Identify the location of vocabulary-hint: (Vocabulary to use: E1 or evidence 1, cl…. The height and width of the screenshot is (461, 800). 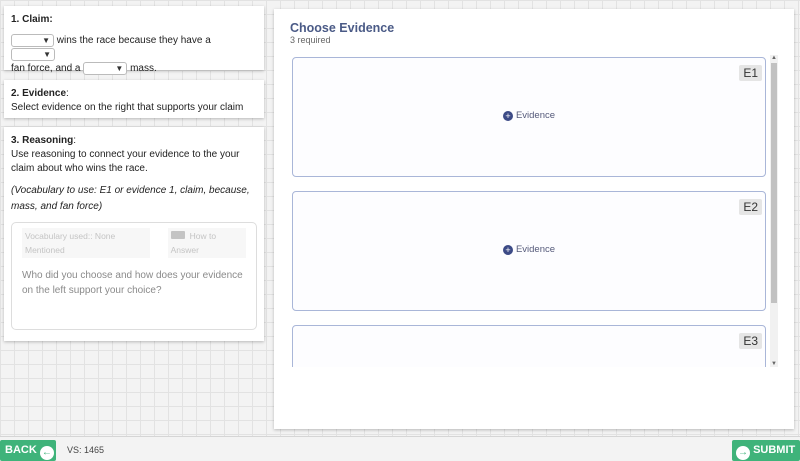
(130, 198).